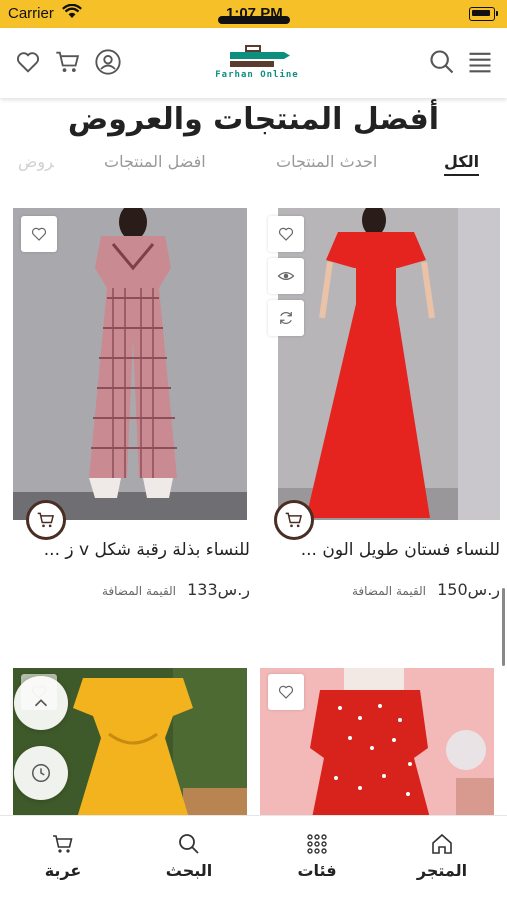  Describe the element at coordinates (317, 844) in the screenshot. I see `grid-icon` at that location.